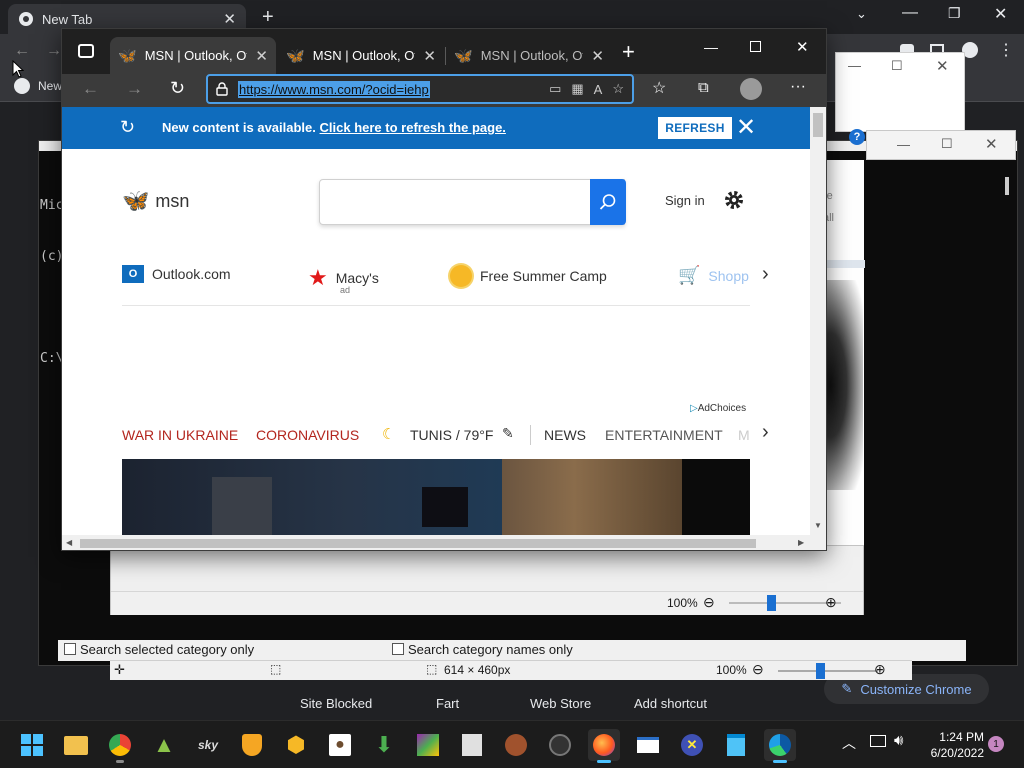 The width and height of the screenshot is (1024, 768). Describe the element at coordinates (164, 745) in the screenshot. I see `green-tree-icon: ▲` at that location.